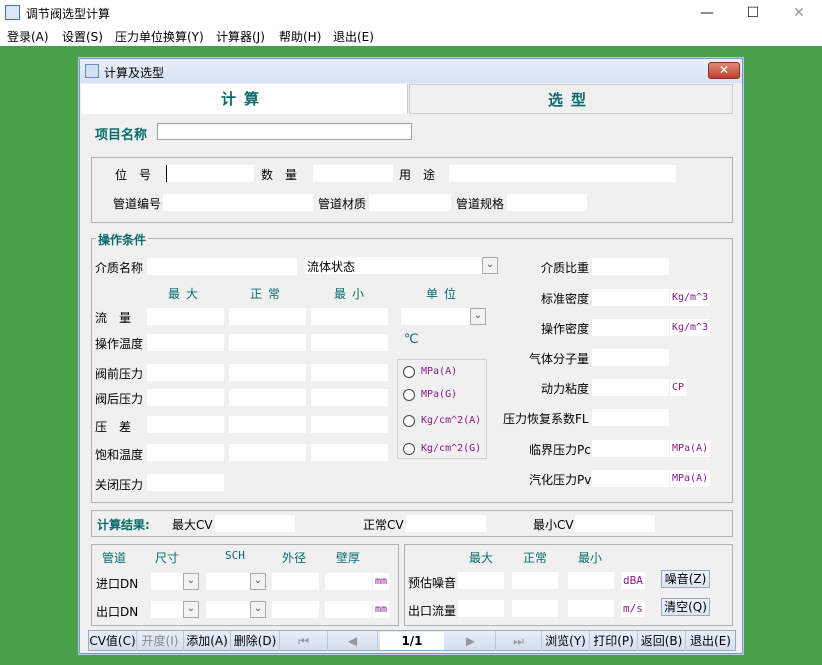 The height and width of the screenshot is (665, 822). Describe the element at coordinates (410, 202) in the screenshot. I see `pipe-material-input` at that location.